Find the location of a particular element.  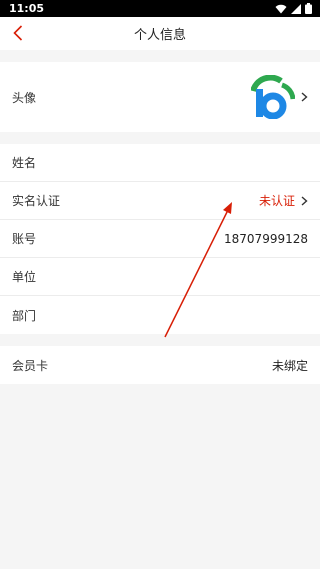

wifi-icon is located at coordinates (281, 8).